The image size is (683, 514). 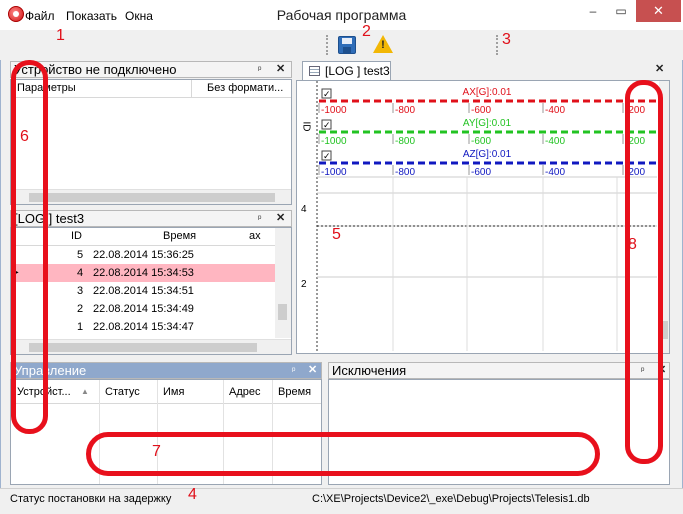 I want to click on cell-time: 22.08.2014 15:34:47, so click(x=143, y=327).